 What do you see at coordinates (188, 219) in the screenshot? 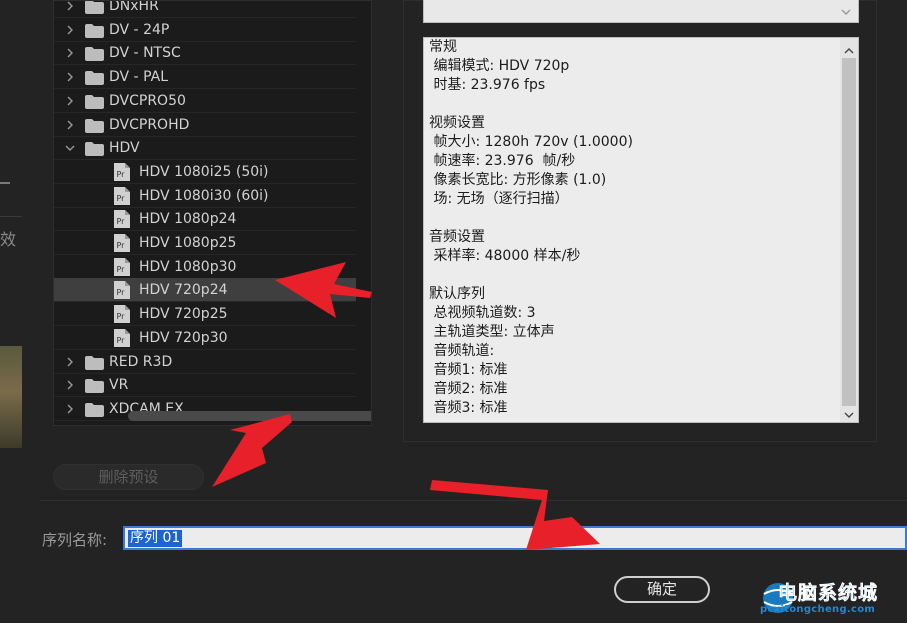
I see `tree-item-label: HDV 1080p24` at bounding box center [188, 219].